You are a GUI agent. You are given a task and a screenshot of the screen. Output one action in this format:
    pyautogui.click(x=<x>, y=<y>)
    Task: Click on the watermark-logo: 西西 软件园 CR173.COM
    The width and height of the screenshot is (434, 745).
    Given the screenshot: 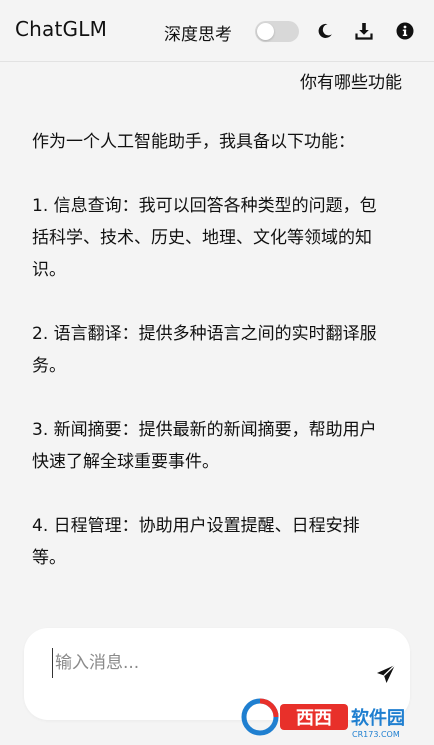 What is the action you would take?
    pyautogui.click(x=323, y=718)
    